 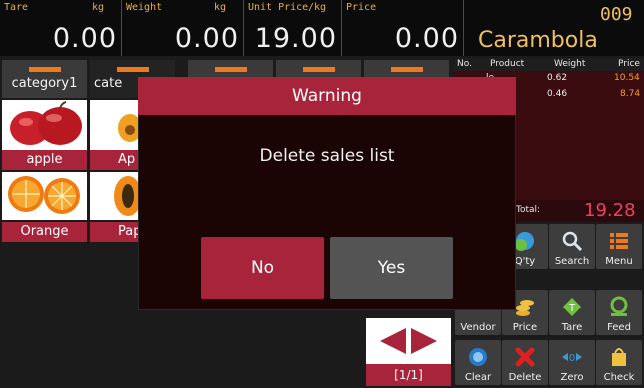 I want to click on zero-icon: 0, so click(x=572, y=358).